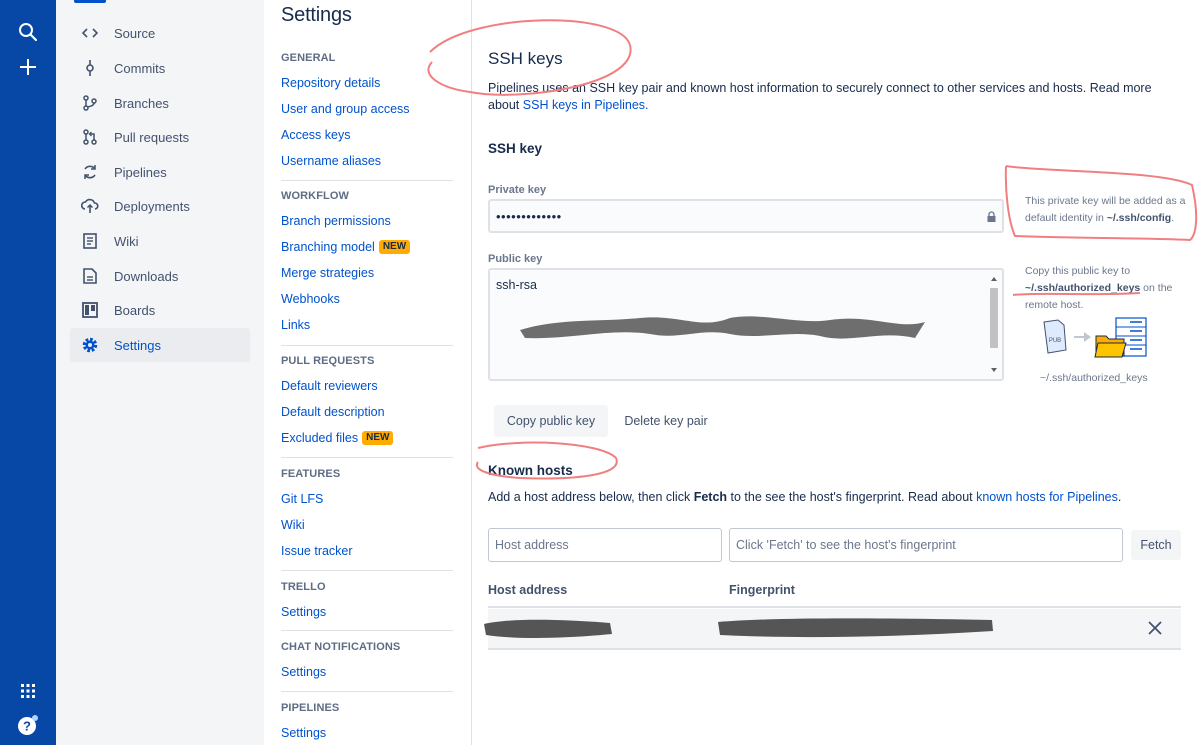 Image resolution: width=1200 pixels, height=745 pixels. What do you see at coordinates (367, 299) in the screenshot?
I see `link-webhooks: Webhooks` at bounding box center [367, 299].